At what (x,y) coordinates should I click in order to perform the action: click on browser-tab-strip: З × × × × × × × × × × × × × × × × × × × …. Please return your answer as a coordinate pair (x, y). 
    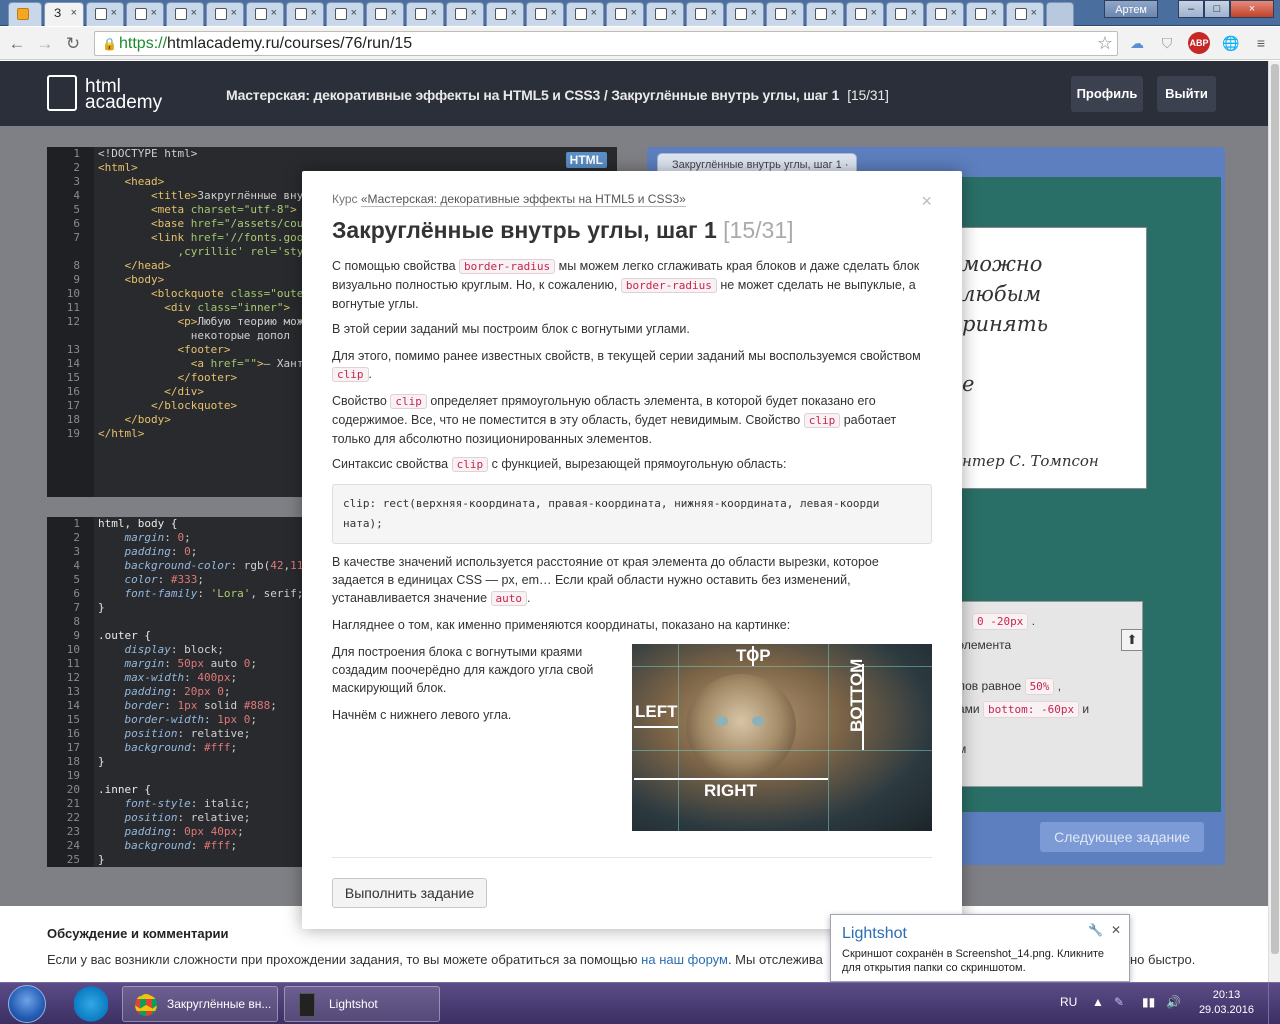
    Looking at the image, I should click on (640, 13).